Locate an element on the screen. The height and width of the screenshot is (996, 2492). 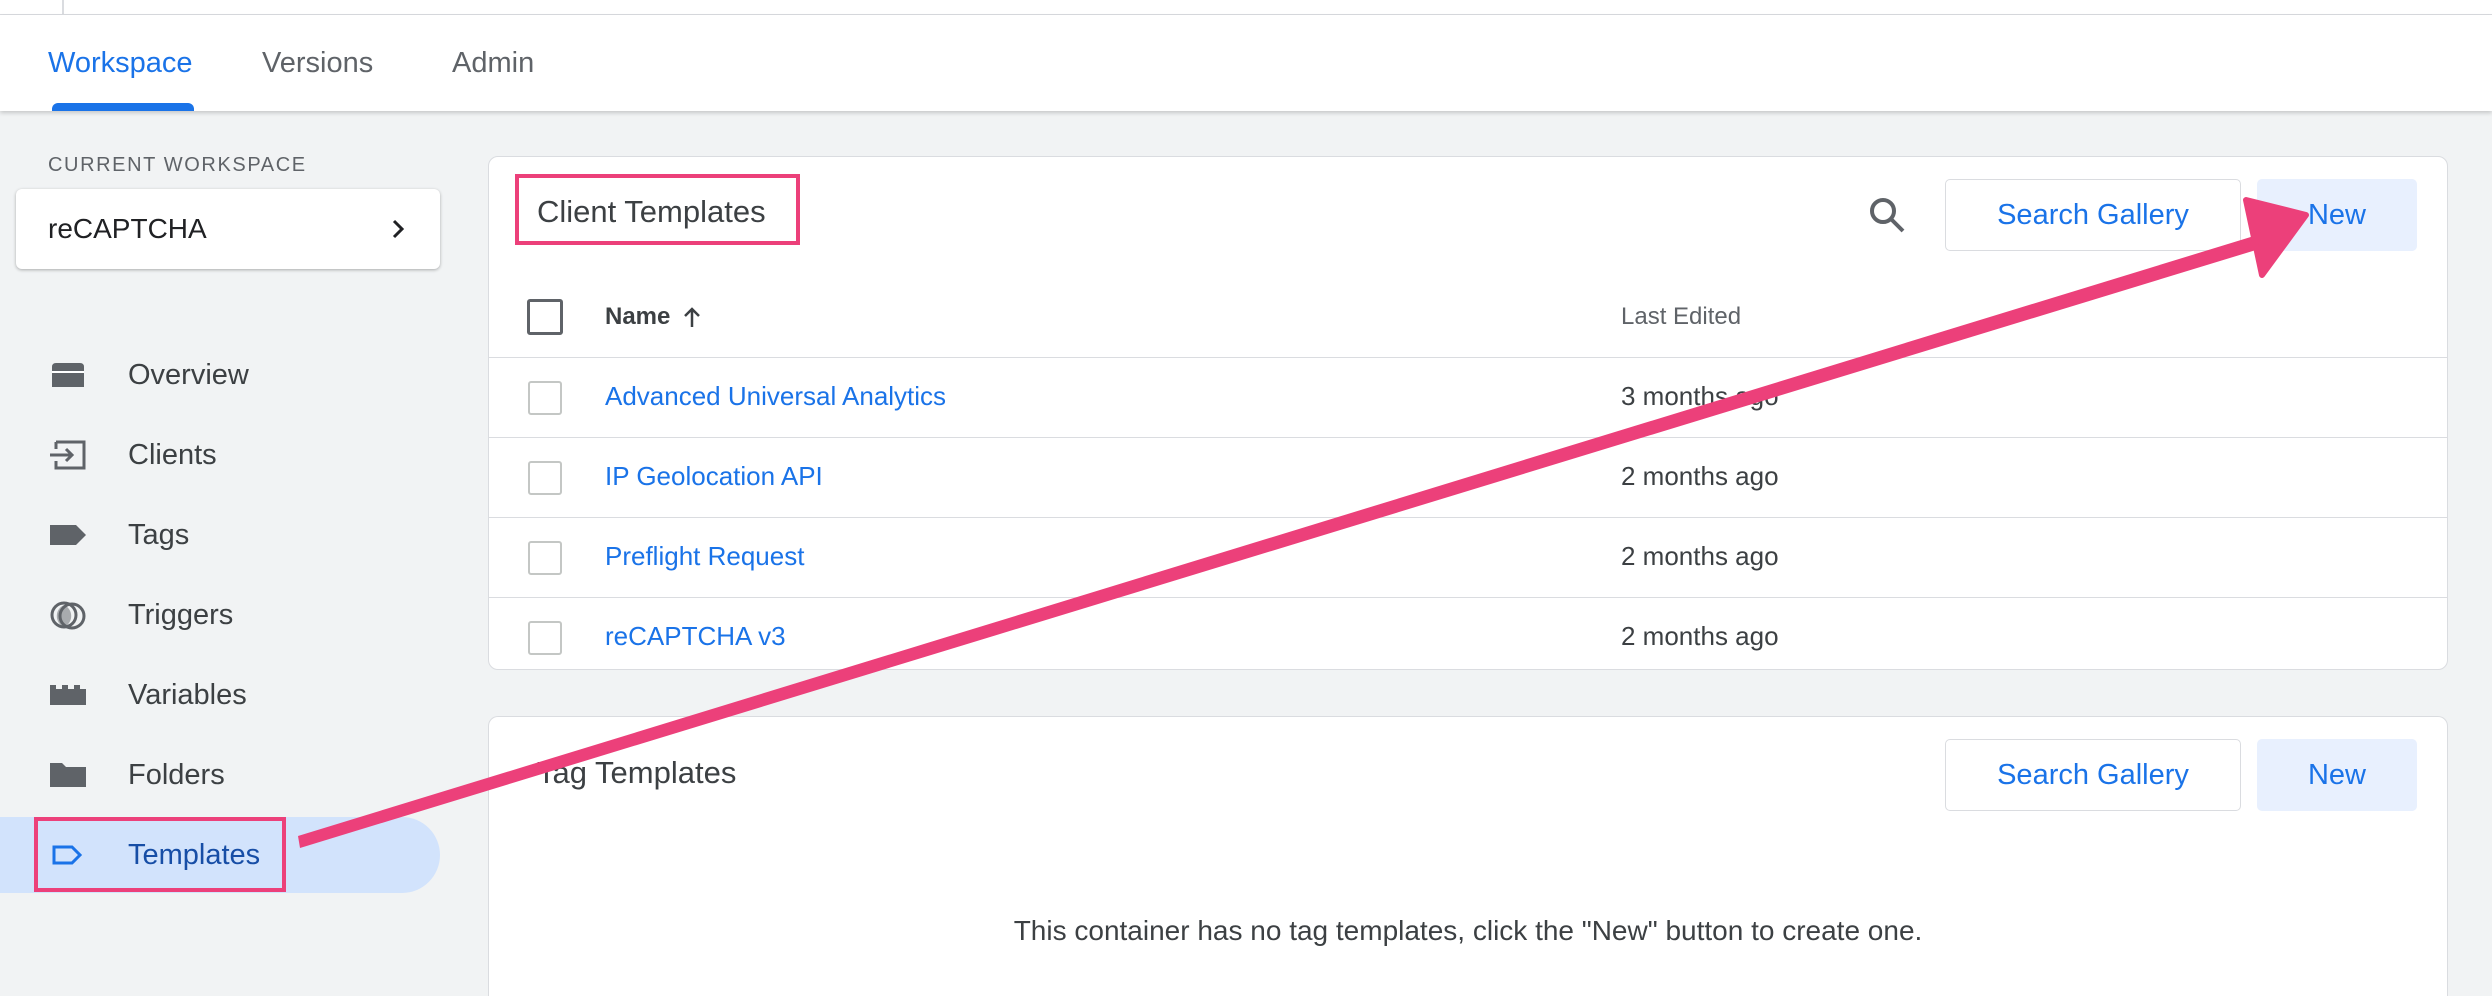
client-templates-title: Client Templates is located at coordinates (651, 211).